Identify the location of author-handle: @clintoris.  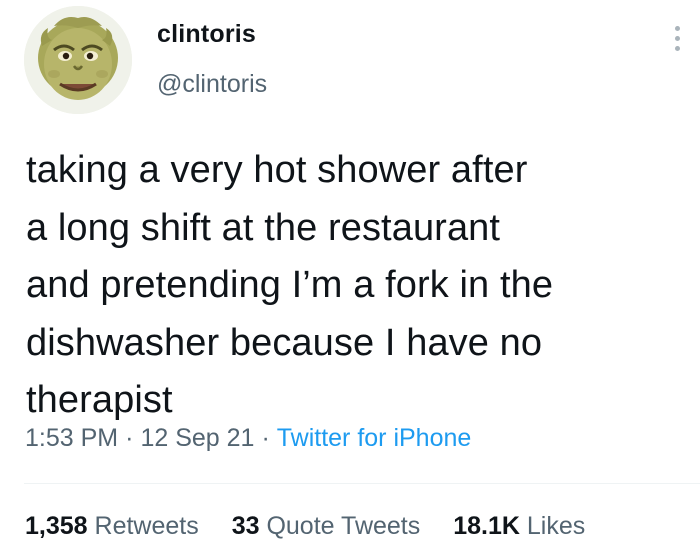
(212, 84).